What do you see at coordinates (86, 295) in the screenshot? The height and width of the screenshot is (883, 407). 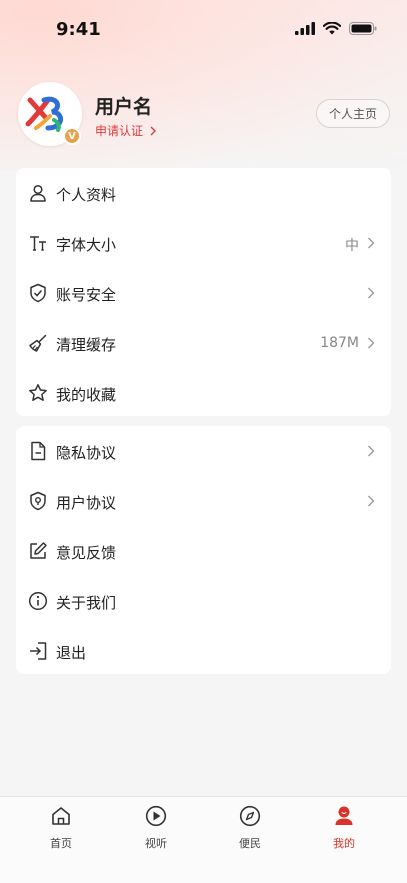 I see `menu-label: 账号安全` at bounding box center [86, 295].